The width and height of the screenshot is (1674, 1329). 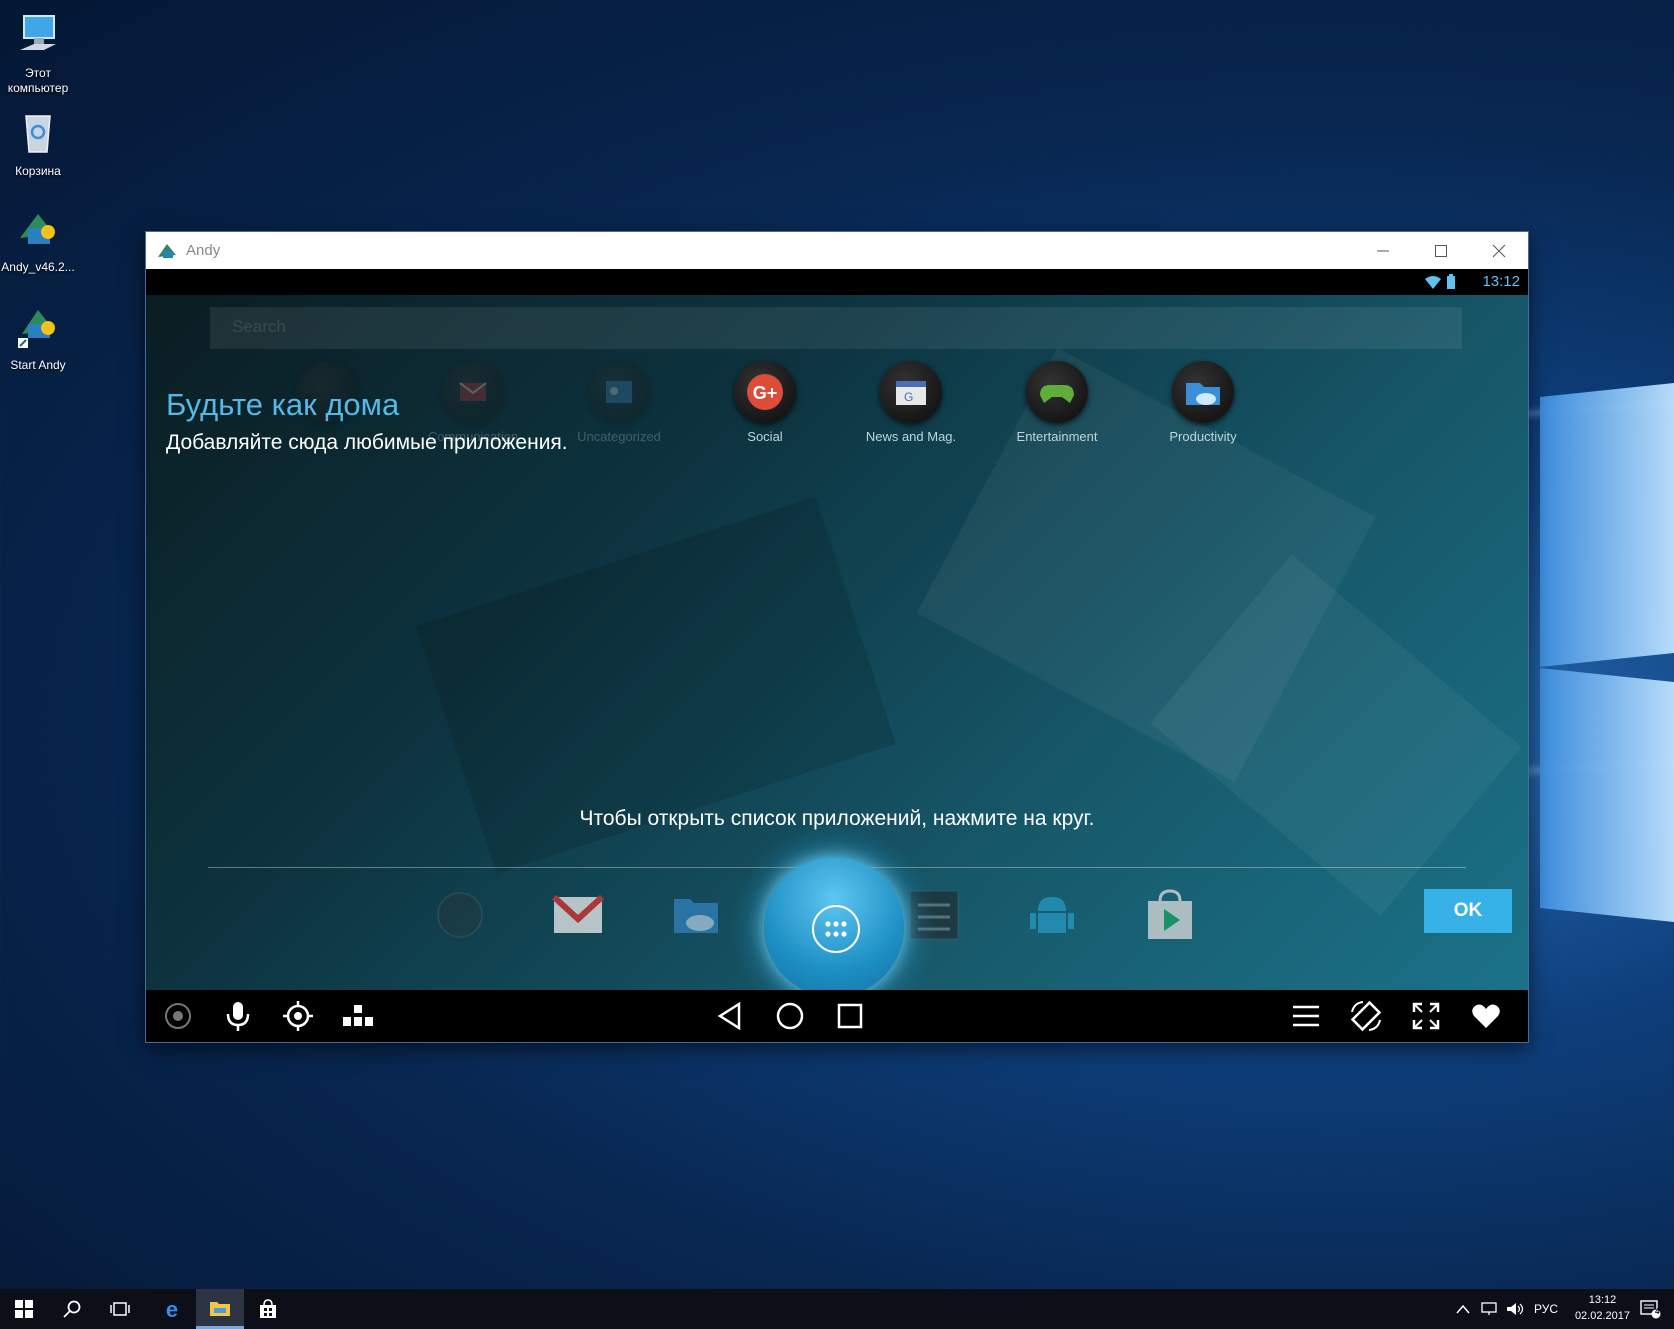 I want to click on maximize-button, so click(x=1441, y=250).